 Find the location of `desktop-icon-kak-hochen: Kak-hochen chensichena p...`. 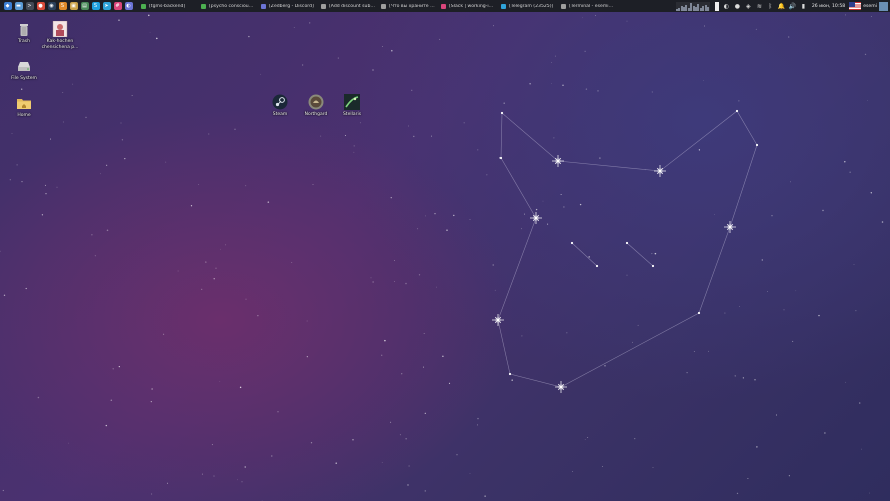

desktop-icon-kak-hochen: Kak-hochen chensichena p... is located at coordinates (60, 35).